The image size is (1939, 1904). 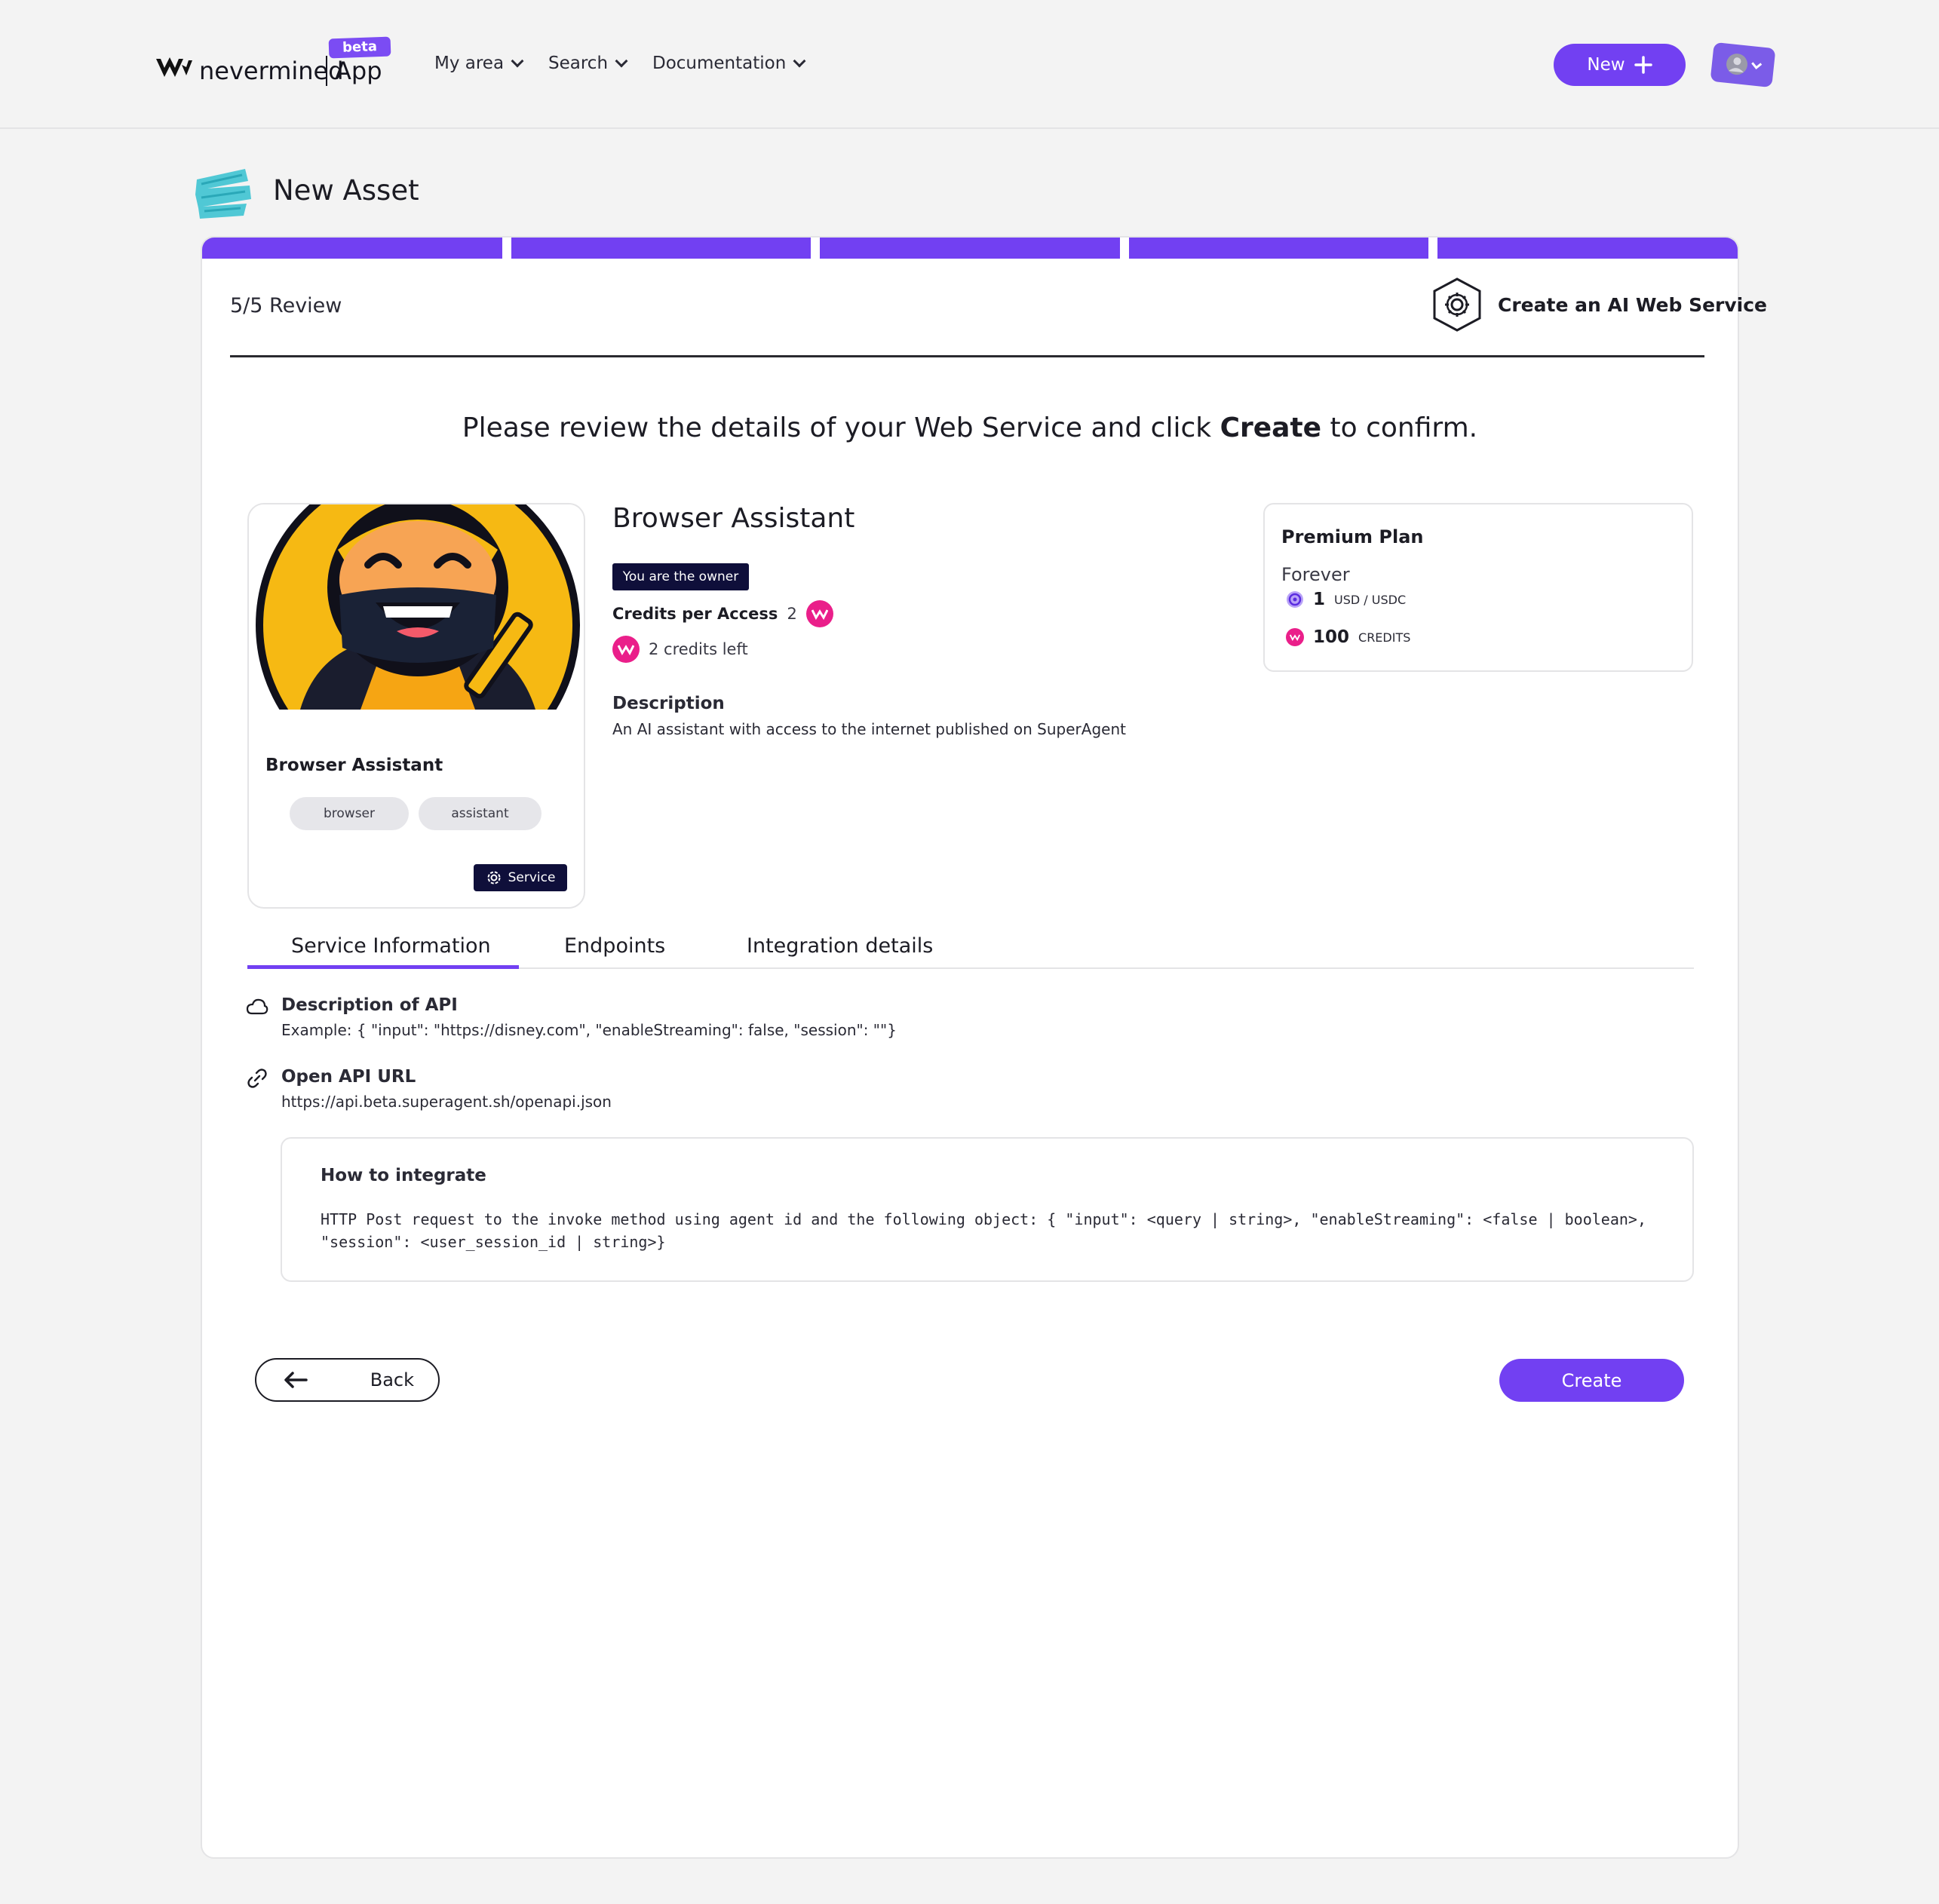 What do you see at coordinates (695, 614) in the screenshot?
I see `credits-per-access-label: Credits per Access` at bounding box center [695, 614].